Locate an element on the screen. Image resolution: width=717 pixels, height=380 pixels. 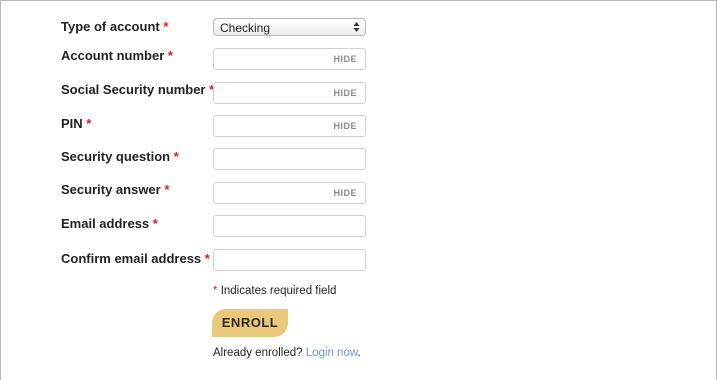
security-answer-field: HIDE is located at coordinates (289, 193).